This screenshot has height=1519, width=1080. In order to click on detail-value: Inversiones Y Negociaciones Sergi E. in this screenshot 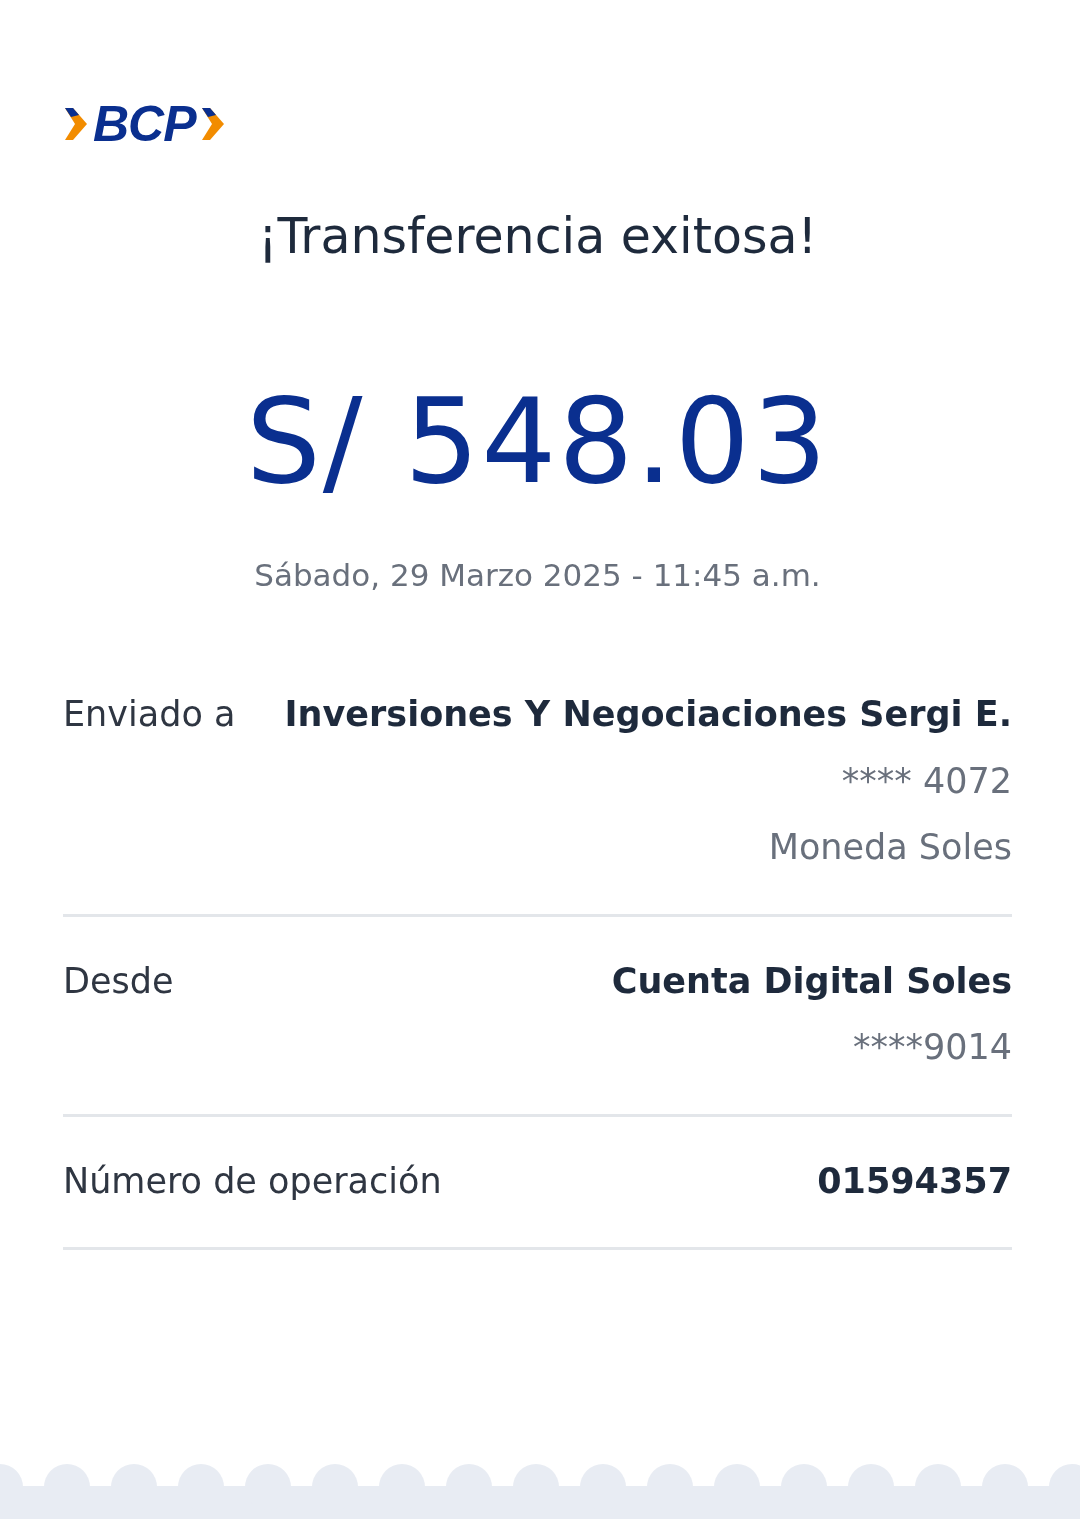, I will do `click(648, 714)`.